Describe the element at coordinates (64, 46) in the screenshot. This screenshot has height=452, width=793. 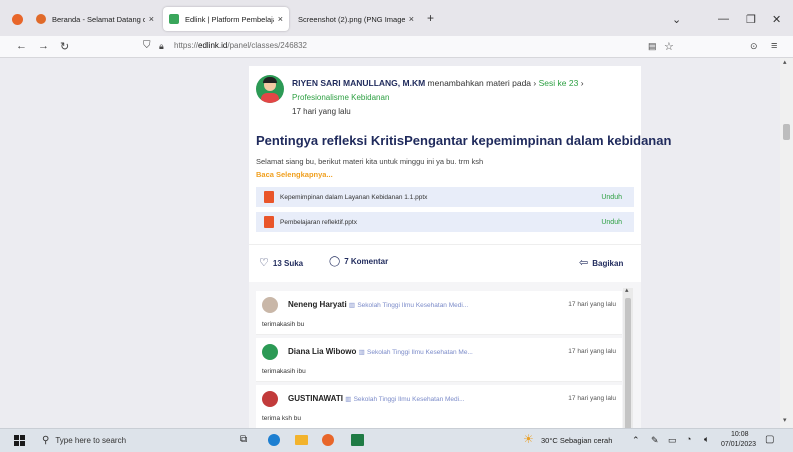
I see `reload-icon: ↻` at that location.